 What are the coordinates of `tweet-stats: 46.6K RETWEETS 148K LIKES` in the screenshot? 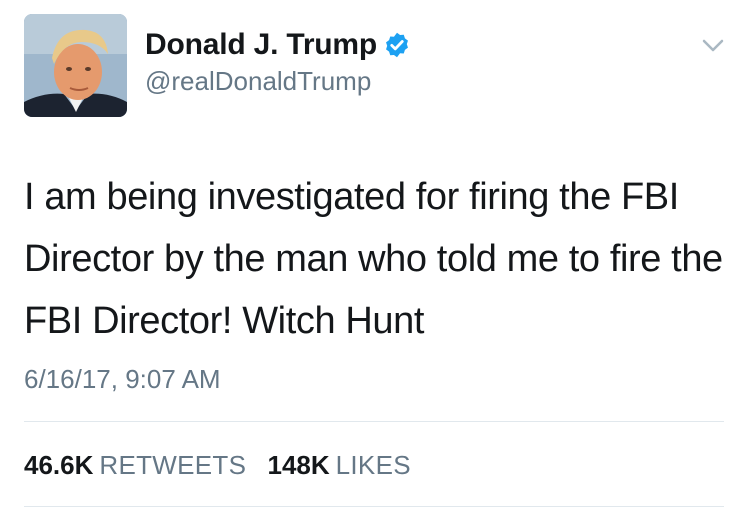 It's located at (224, 465).